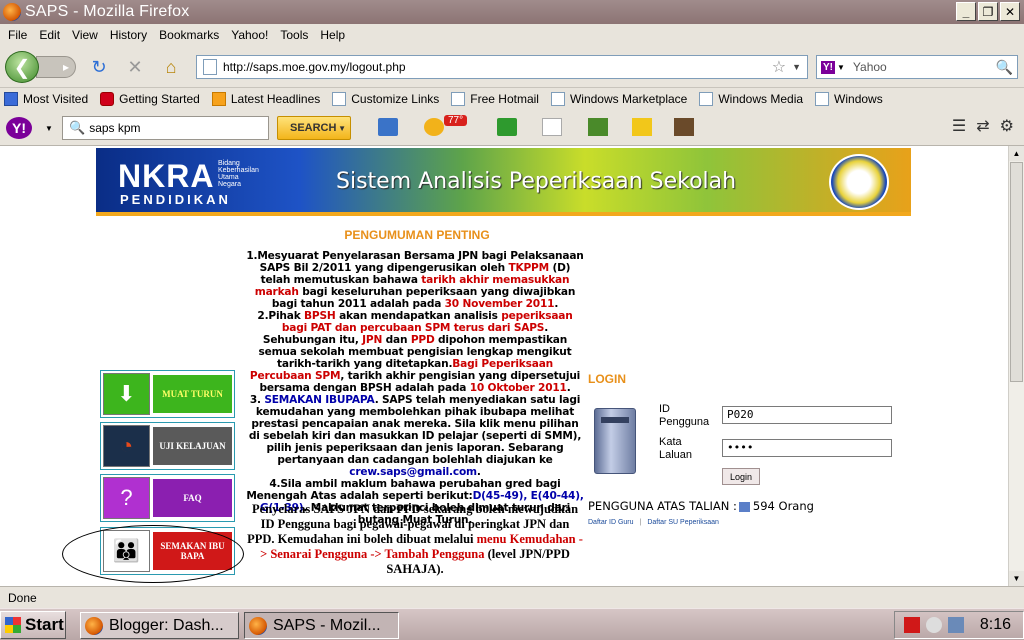  I want to click on yahoo-search-input: saps kpm, so click(114, 128).